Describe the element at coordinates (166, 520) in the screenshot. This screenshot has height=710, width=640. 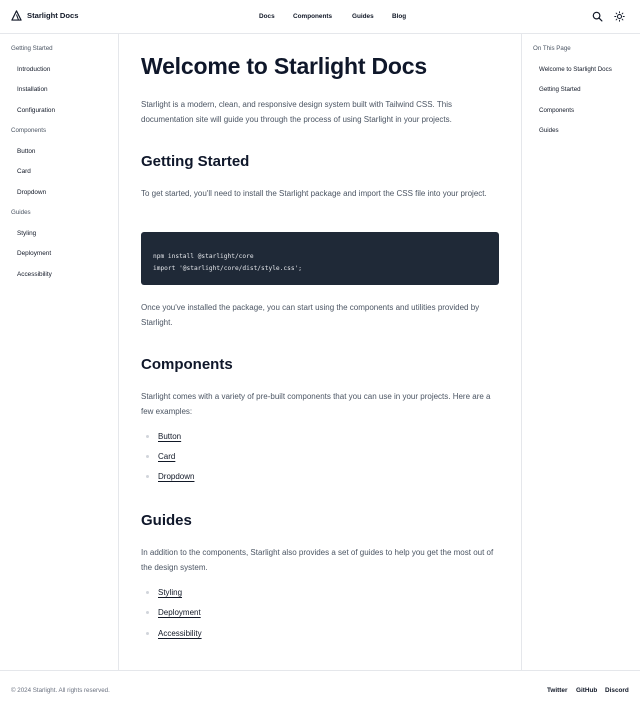
I see `heading-guides: Guides` at that location.